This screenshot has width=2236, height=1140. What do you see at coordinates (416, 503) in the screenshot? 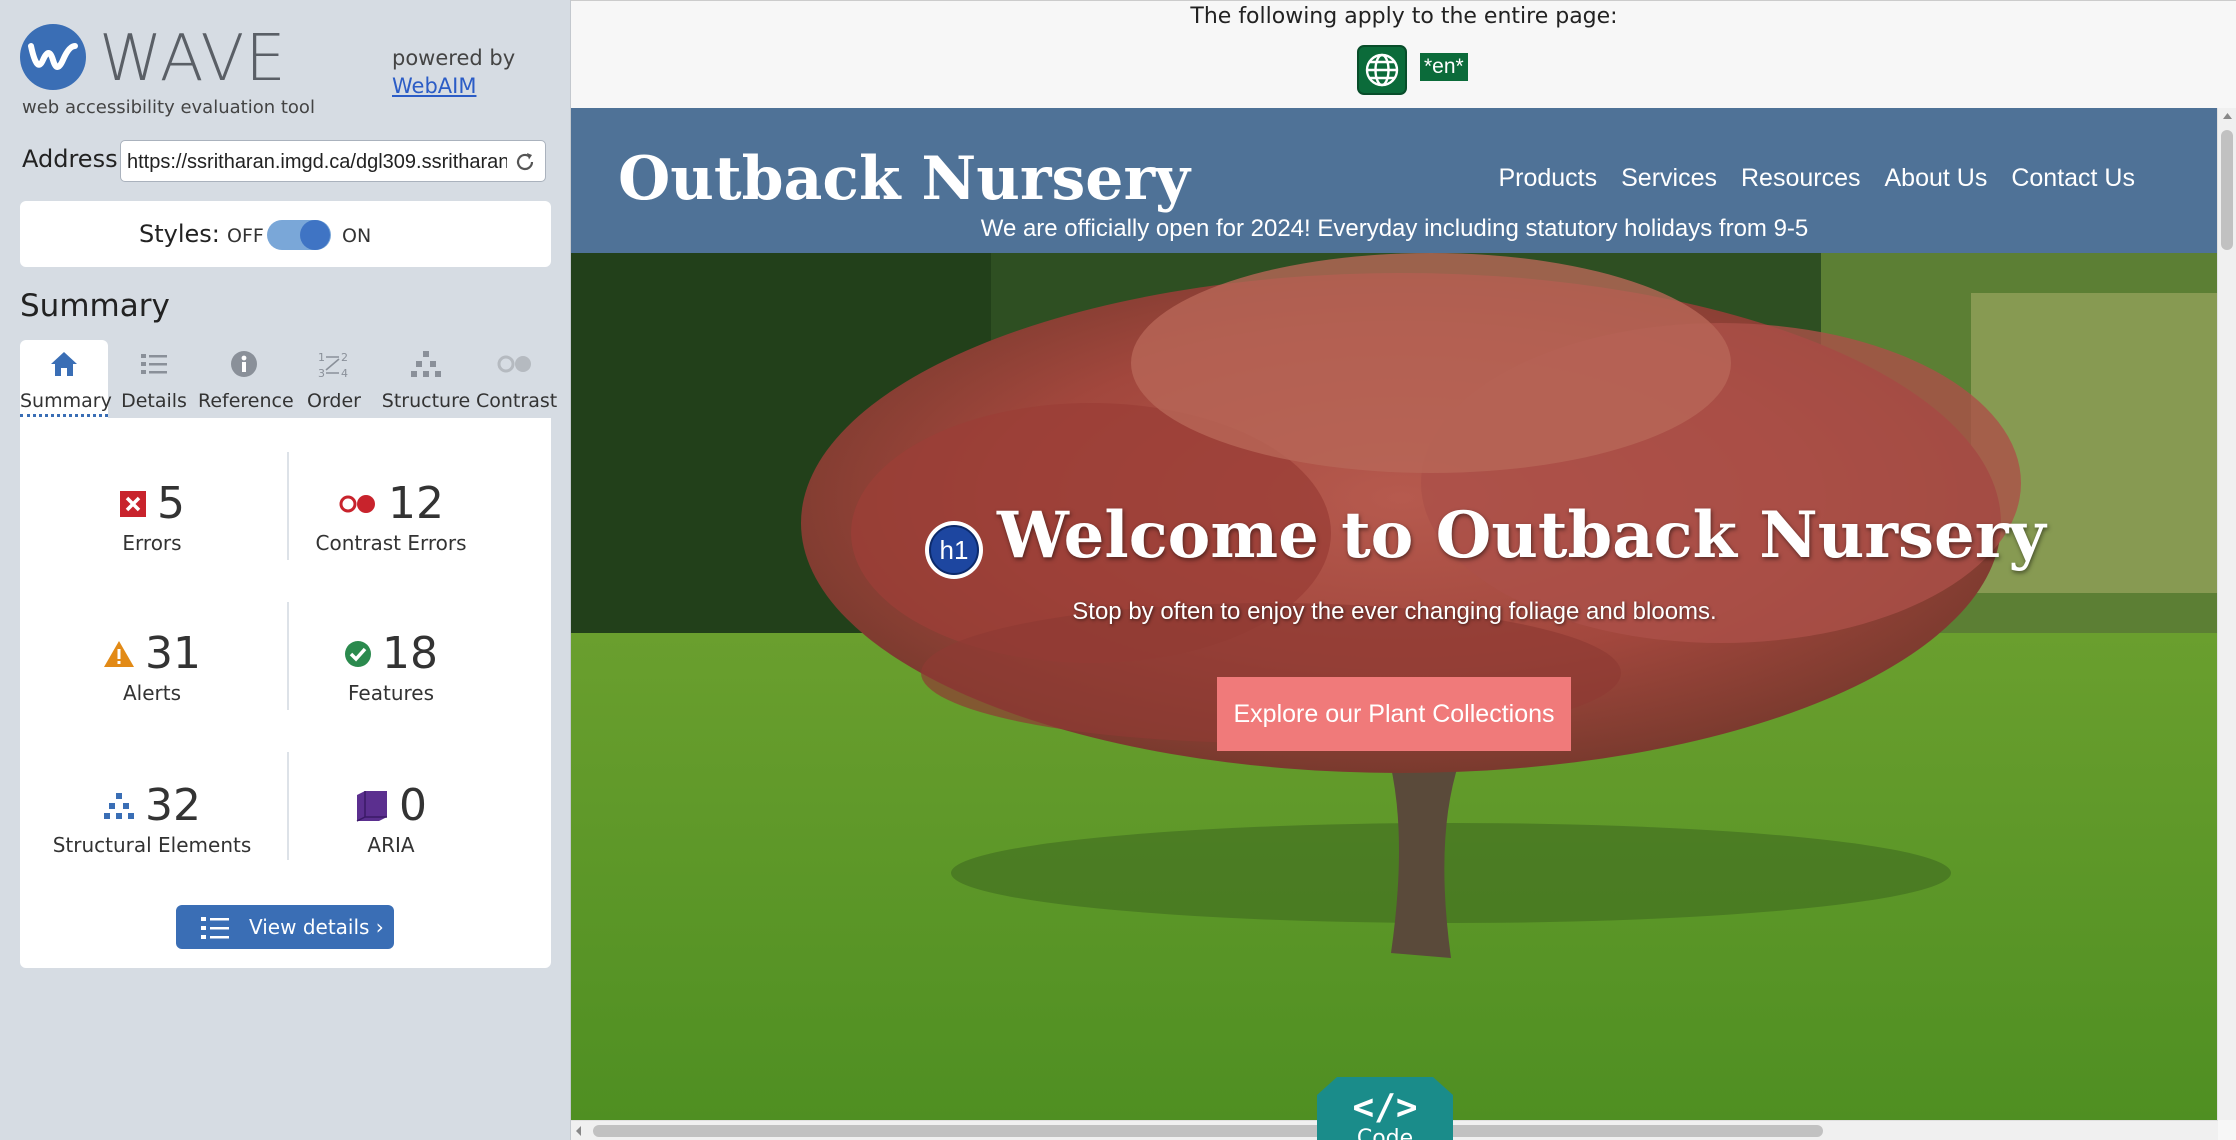
I see `contrast-errors-count: 12` at bounding box center [416, 503].